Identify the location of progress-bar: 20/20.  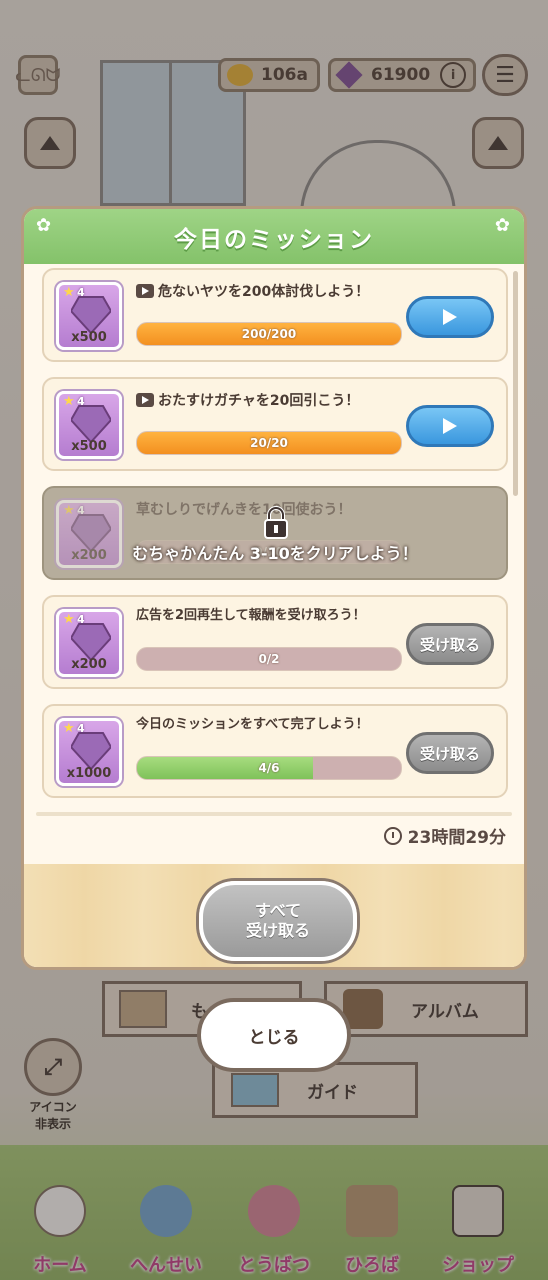
(269, 443).